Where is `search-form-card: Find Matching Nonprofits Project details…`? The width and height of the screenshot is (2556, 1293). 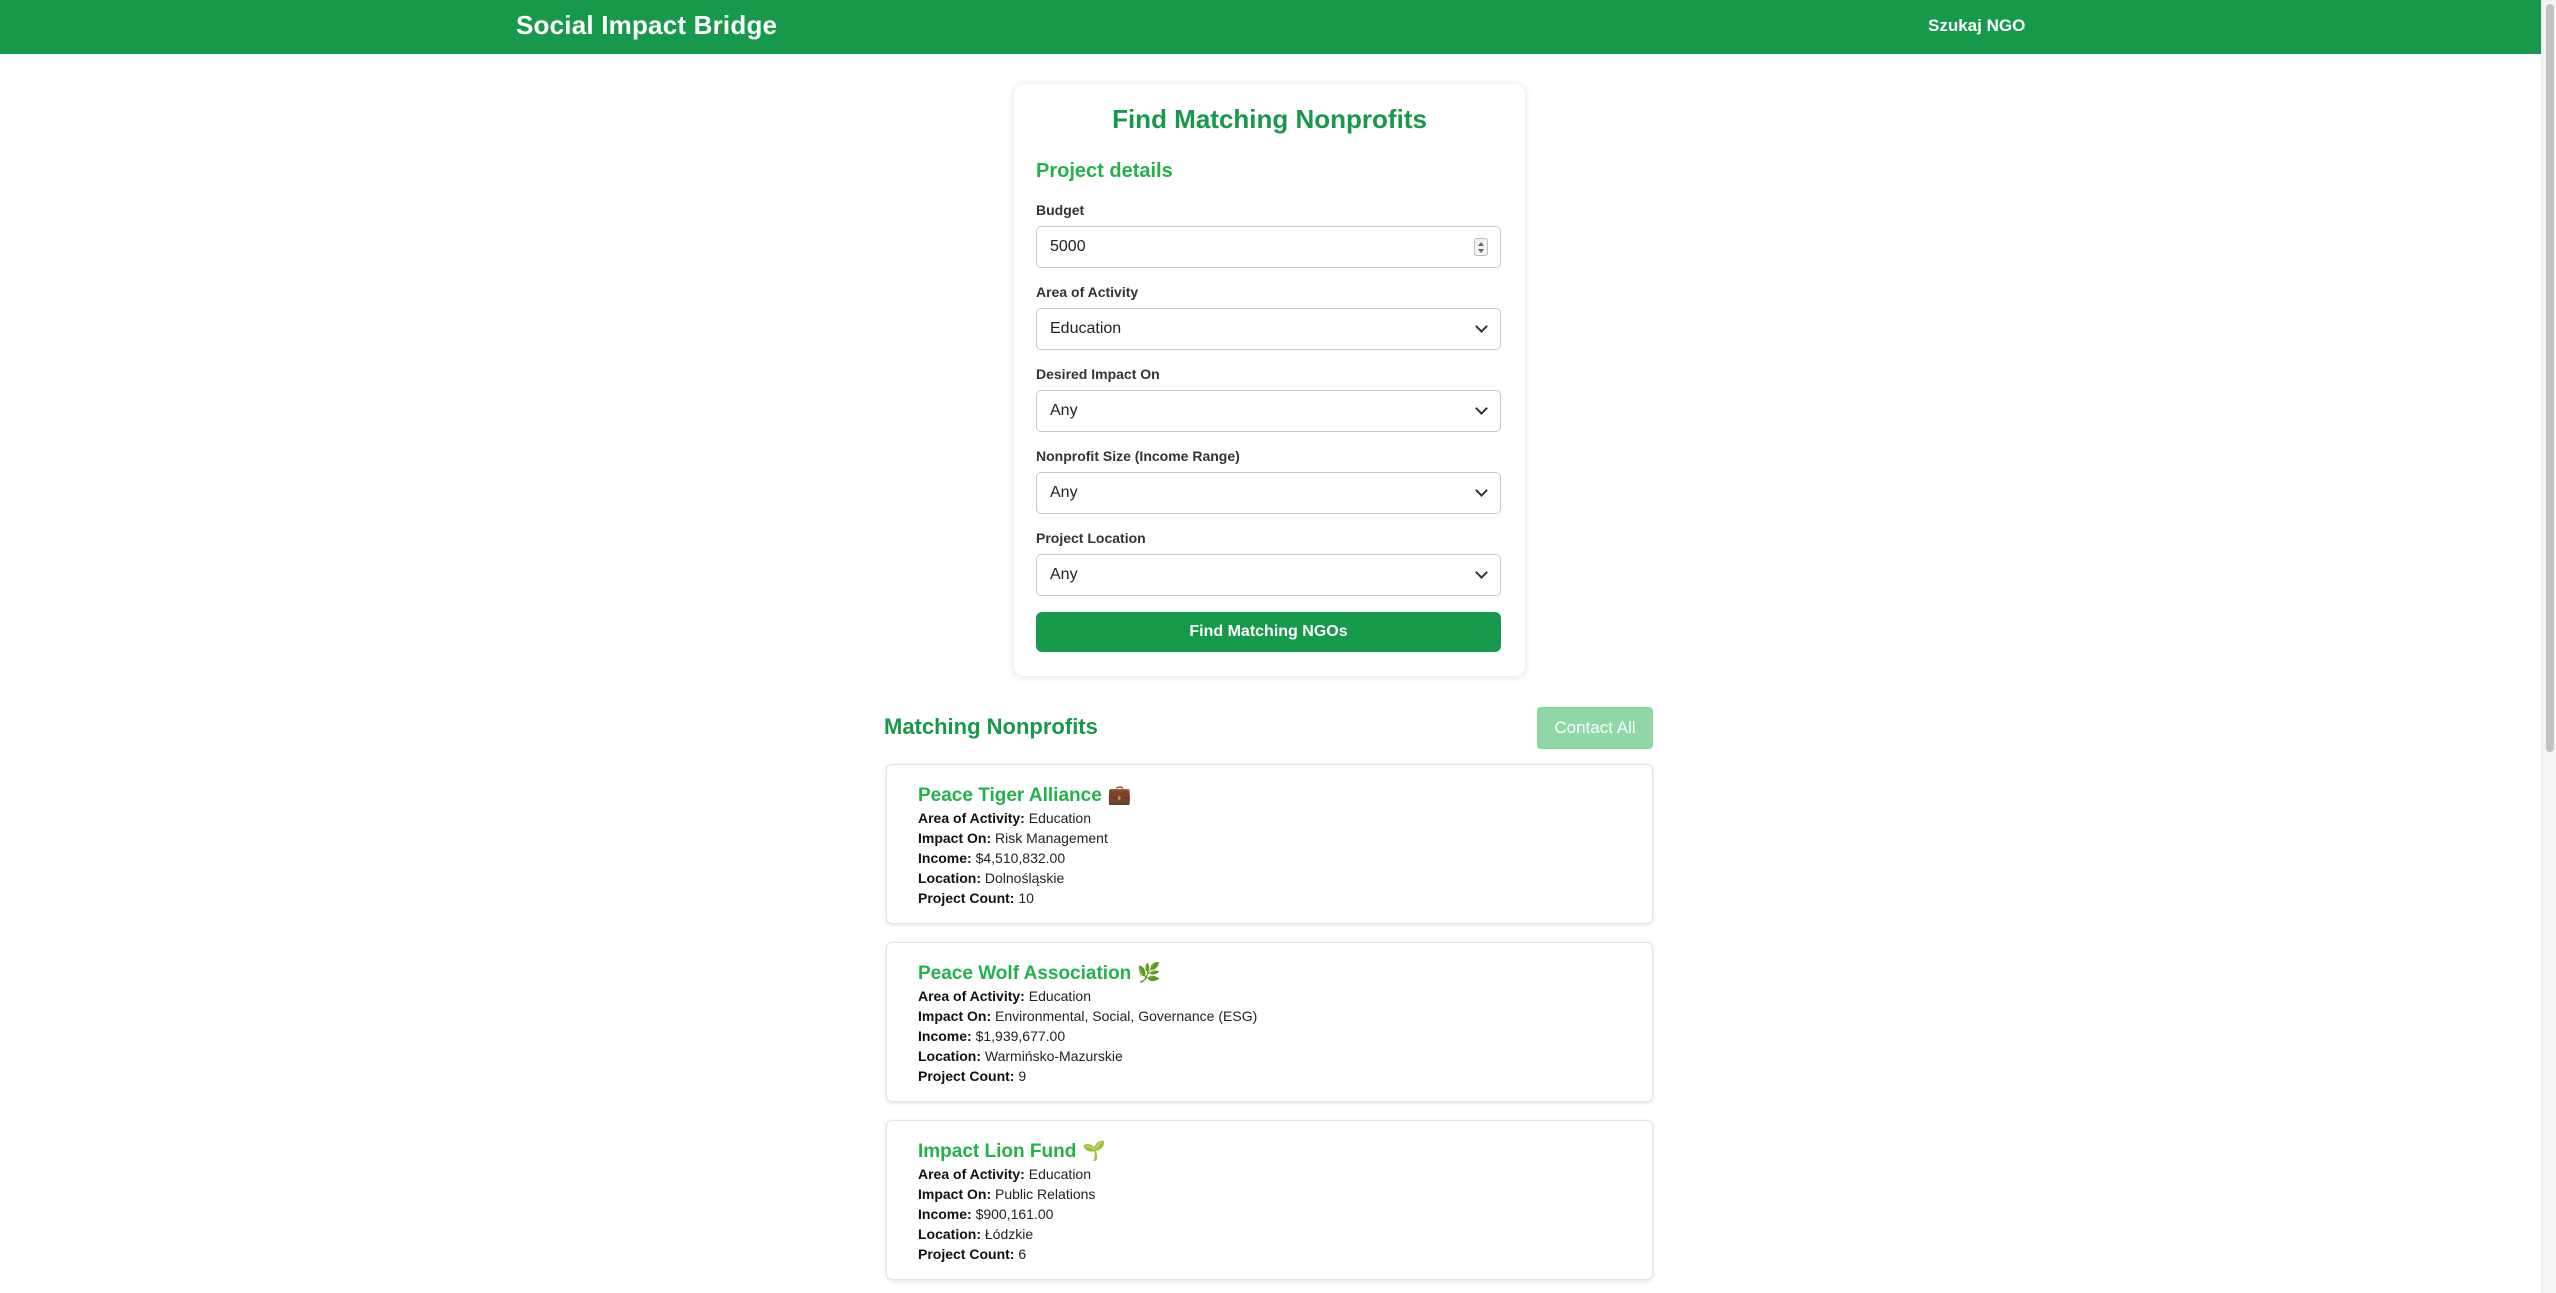 search-form-card: Find Matching Nonprofits Project details… is located at coordinates (1269, 380).